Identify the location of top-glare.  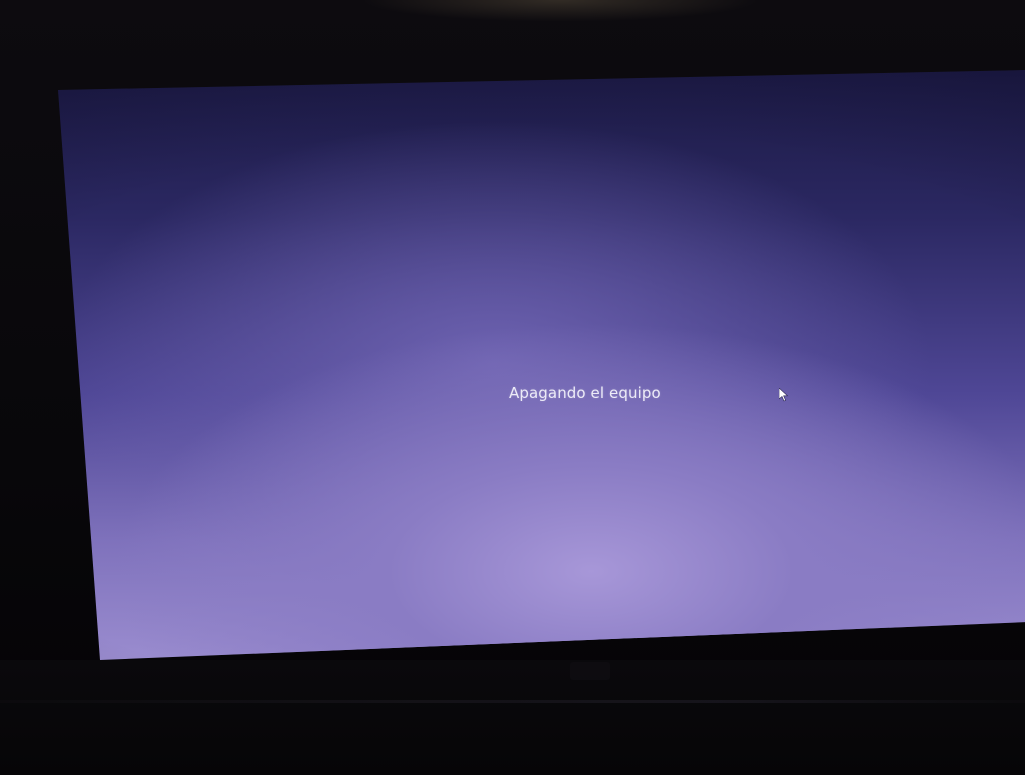
(560, 11).